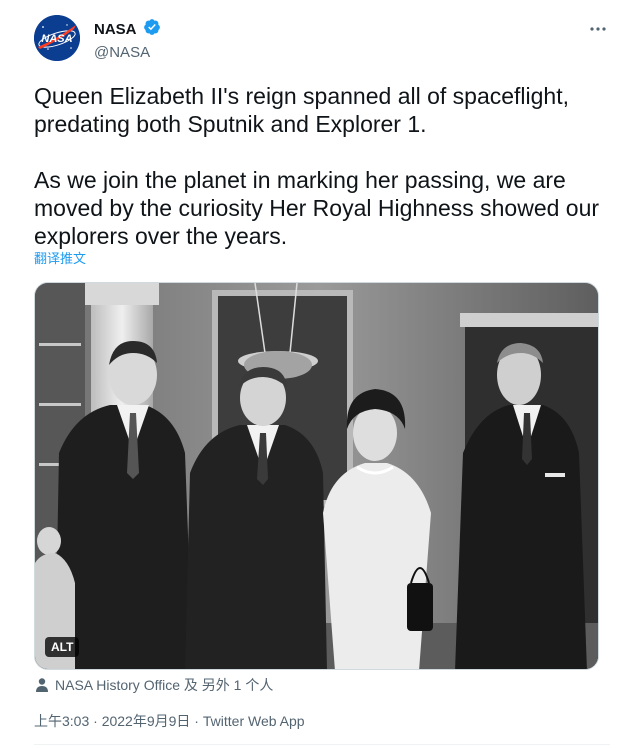 The height and width of the screenshot is (748, 644). I want to click on tagged-people: NASA History Office 及 另外 1 个人, so click(153, 686).